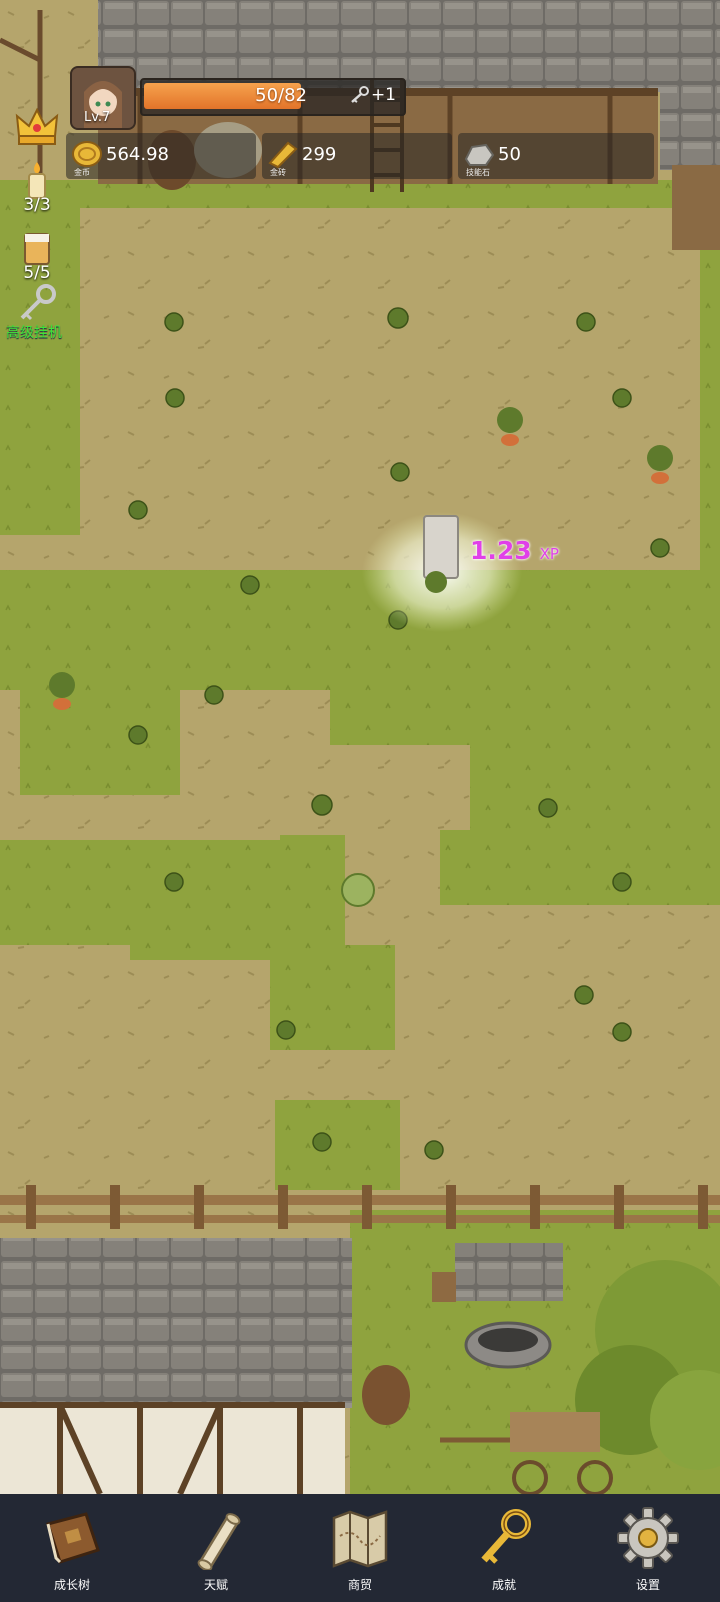 This screenshot has width=720, height=1602. I want to click on gold-coin-value: 564.98, so click(137, 154).